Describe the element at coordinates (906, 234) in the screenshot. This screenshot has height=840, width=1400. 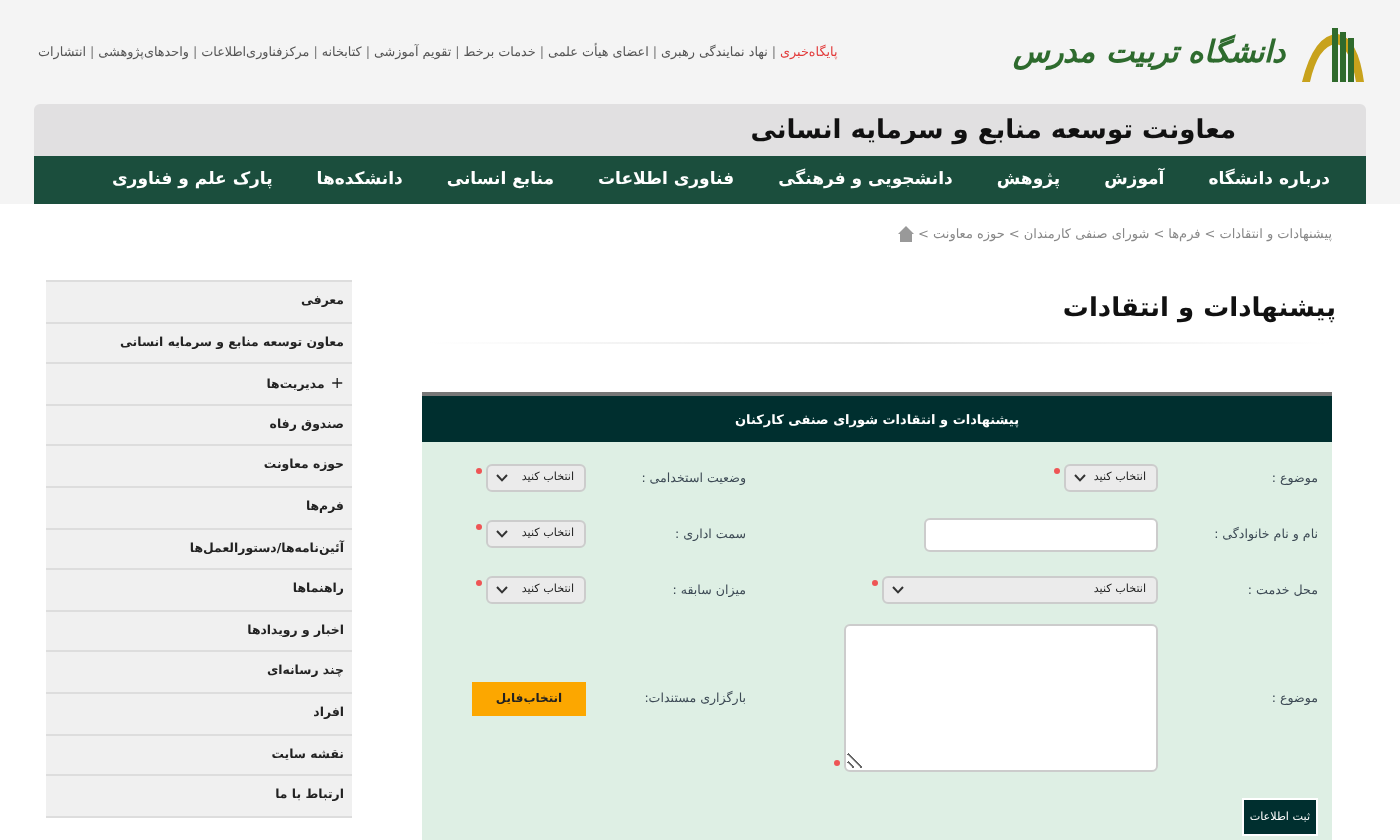
I see `home-icon` at that location.